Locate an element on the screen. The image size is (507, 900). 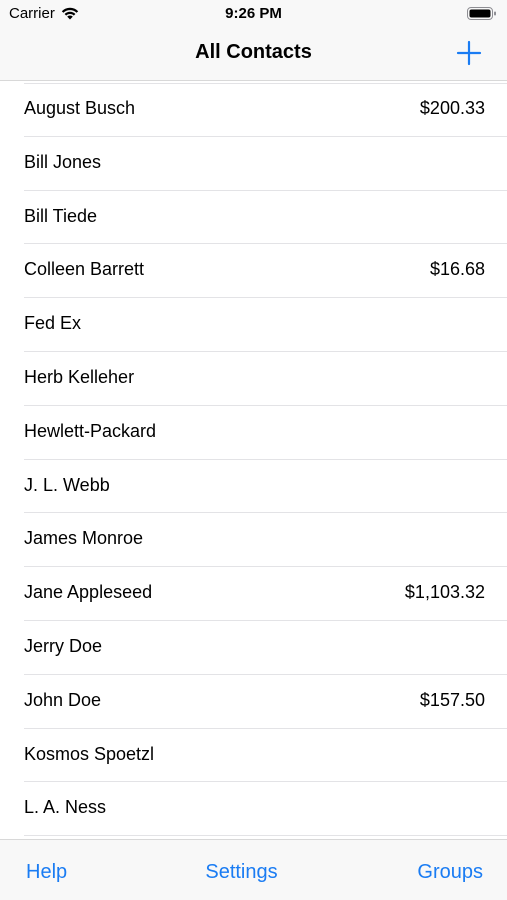
contact-row: Herb Kelleher is located at coordinates (265, 379).